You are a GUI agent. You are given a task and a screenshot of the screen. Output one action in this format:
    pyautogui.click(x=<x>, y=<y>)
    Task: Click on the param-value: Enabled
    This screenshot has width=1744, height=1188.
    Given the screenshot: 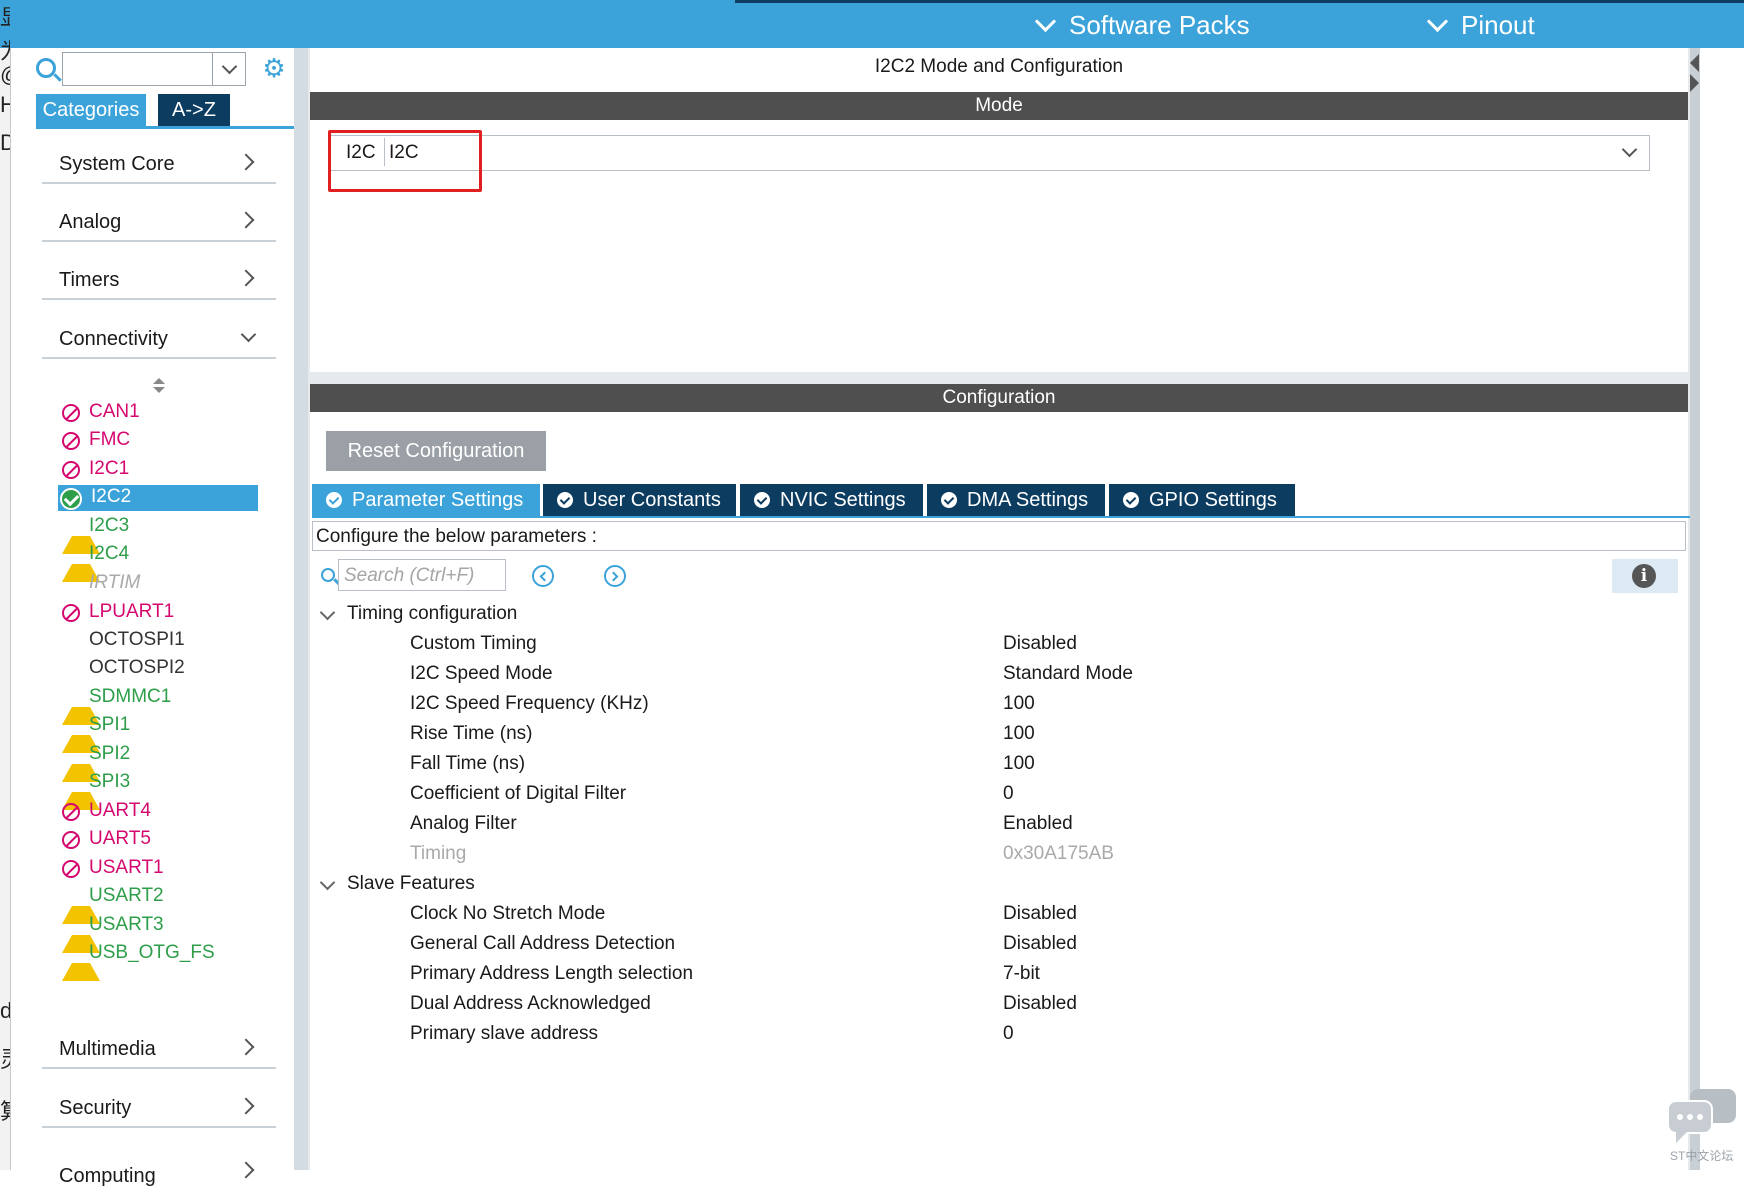 What is the action you would take?
    pyautogui.click(x=1038, y=824)
    